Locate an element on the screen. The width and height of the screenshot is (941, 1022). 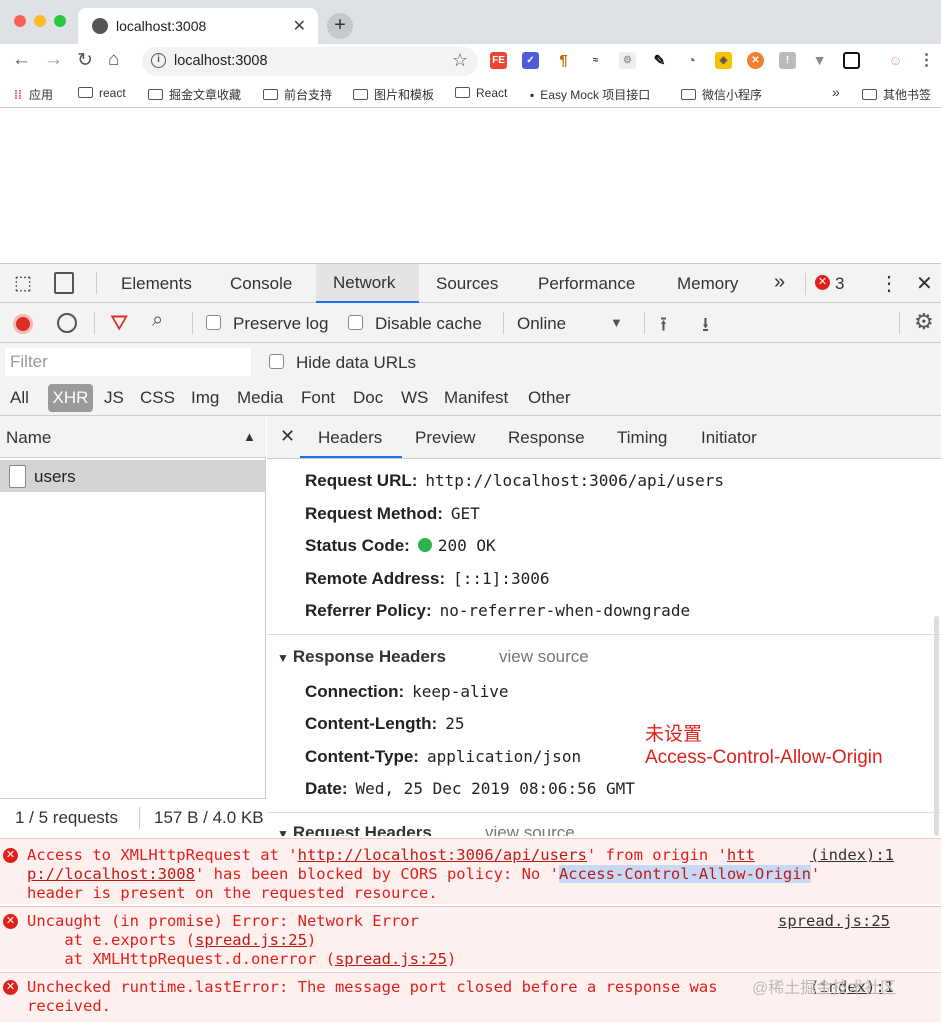
filter-js: JS is located at coordinates (114, 398).